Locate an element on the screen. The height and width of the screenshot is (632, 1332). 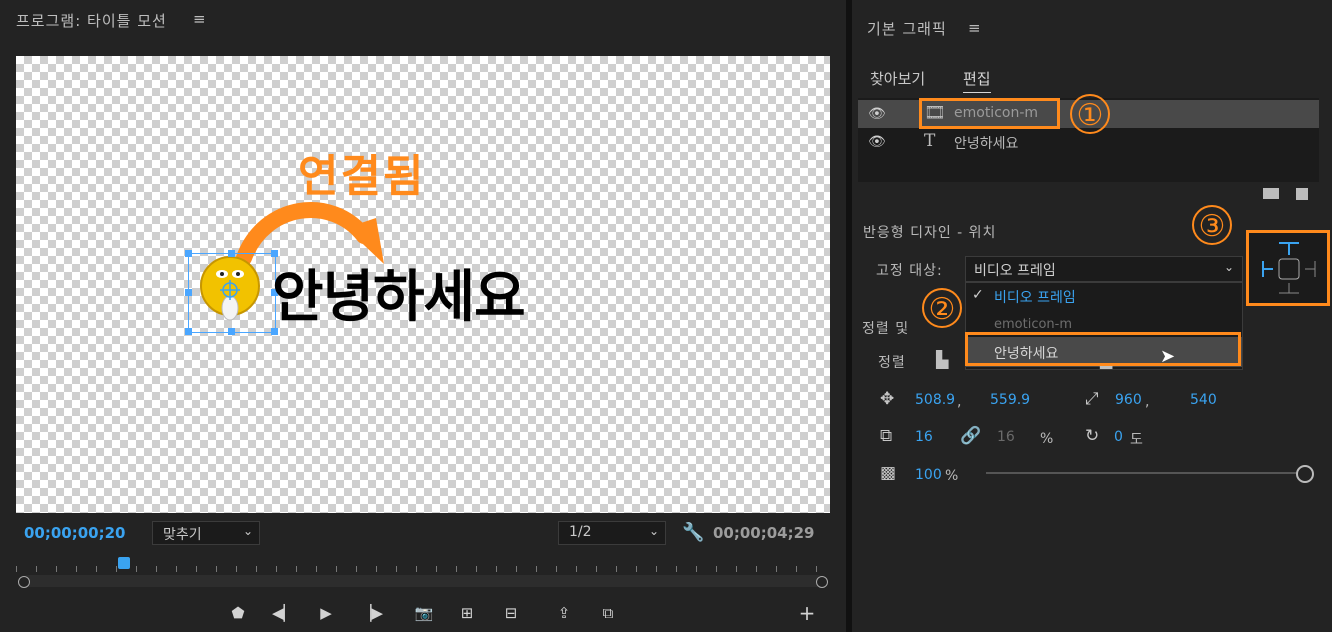
chevron-down-icon: ⌄ is located at coordinates (1228, 267).